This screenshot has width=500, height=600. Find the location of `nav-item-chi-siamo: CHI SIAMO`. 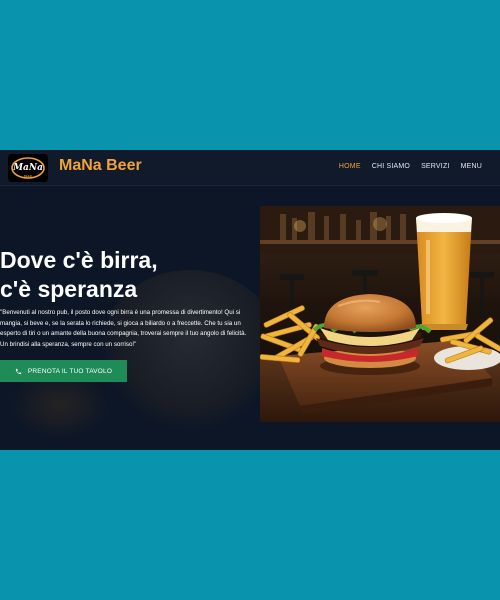

nav-item-chi-siamo: CHI SIAMO is located at coordinates (391, 166).